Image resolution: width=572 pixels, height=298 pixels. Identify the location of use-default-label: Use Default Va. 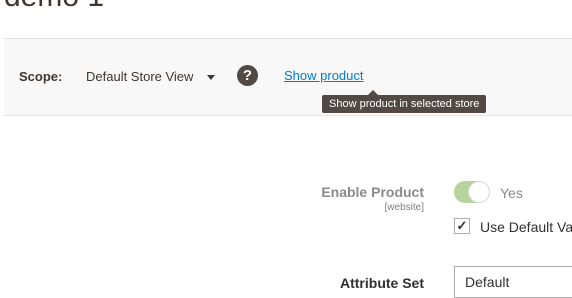
(526, 227).